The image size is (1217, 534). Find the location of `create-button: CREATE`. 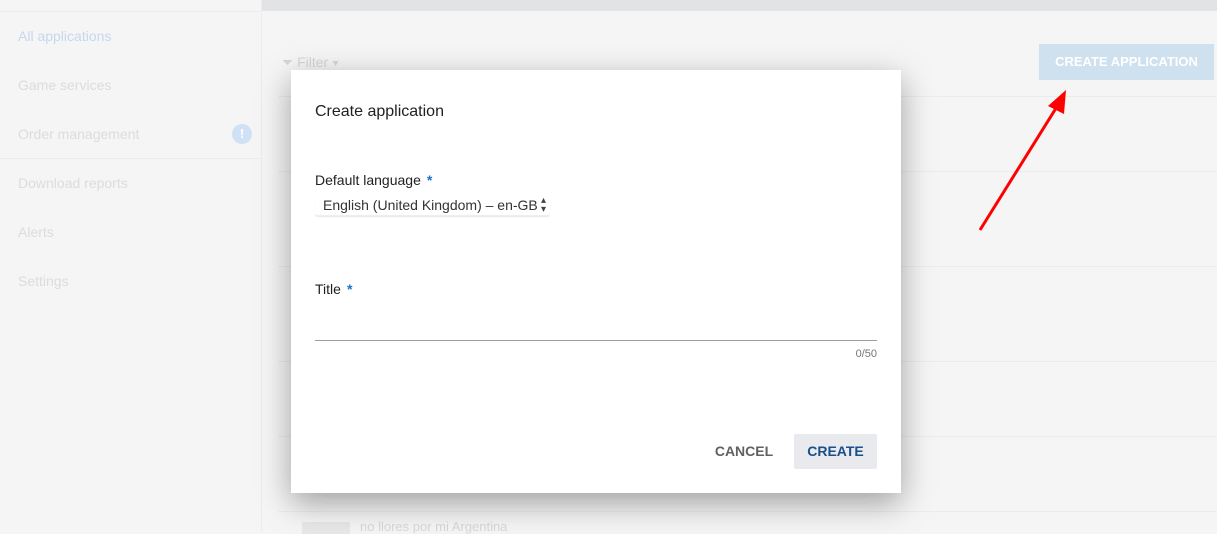

create-button: CREATE is located at coordinates (835, 451).